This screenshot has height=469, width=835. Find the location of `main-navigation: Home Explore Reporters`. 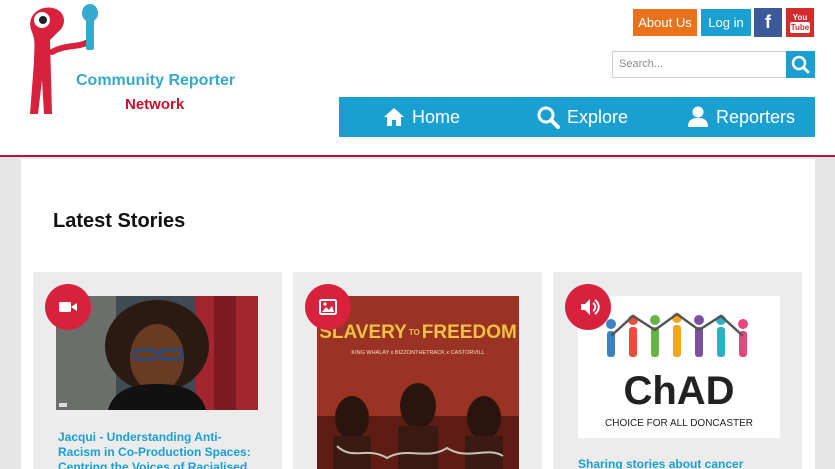

main-navigation: Home Explore Reporters is located at coordinates (577, 117).